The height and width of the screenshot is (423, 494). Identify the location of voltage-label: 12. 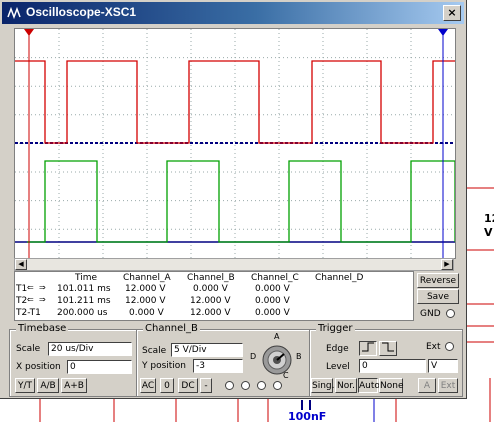
(489, 218).